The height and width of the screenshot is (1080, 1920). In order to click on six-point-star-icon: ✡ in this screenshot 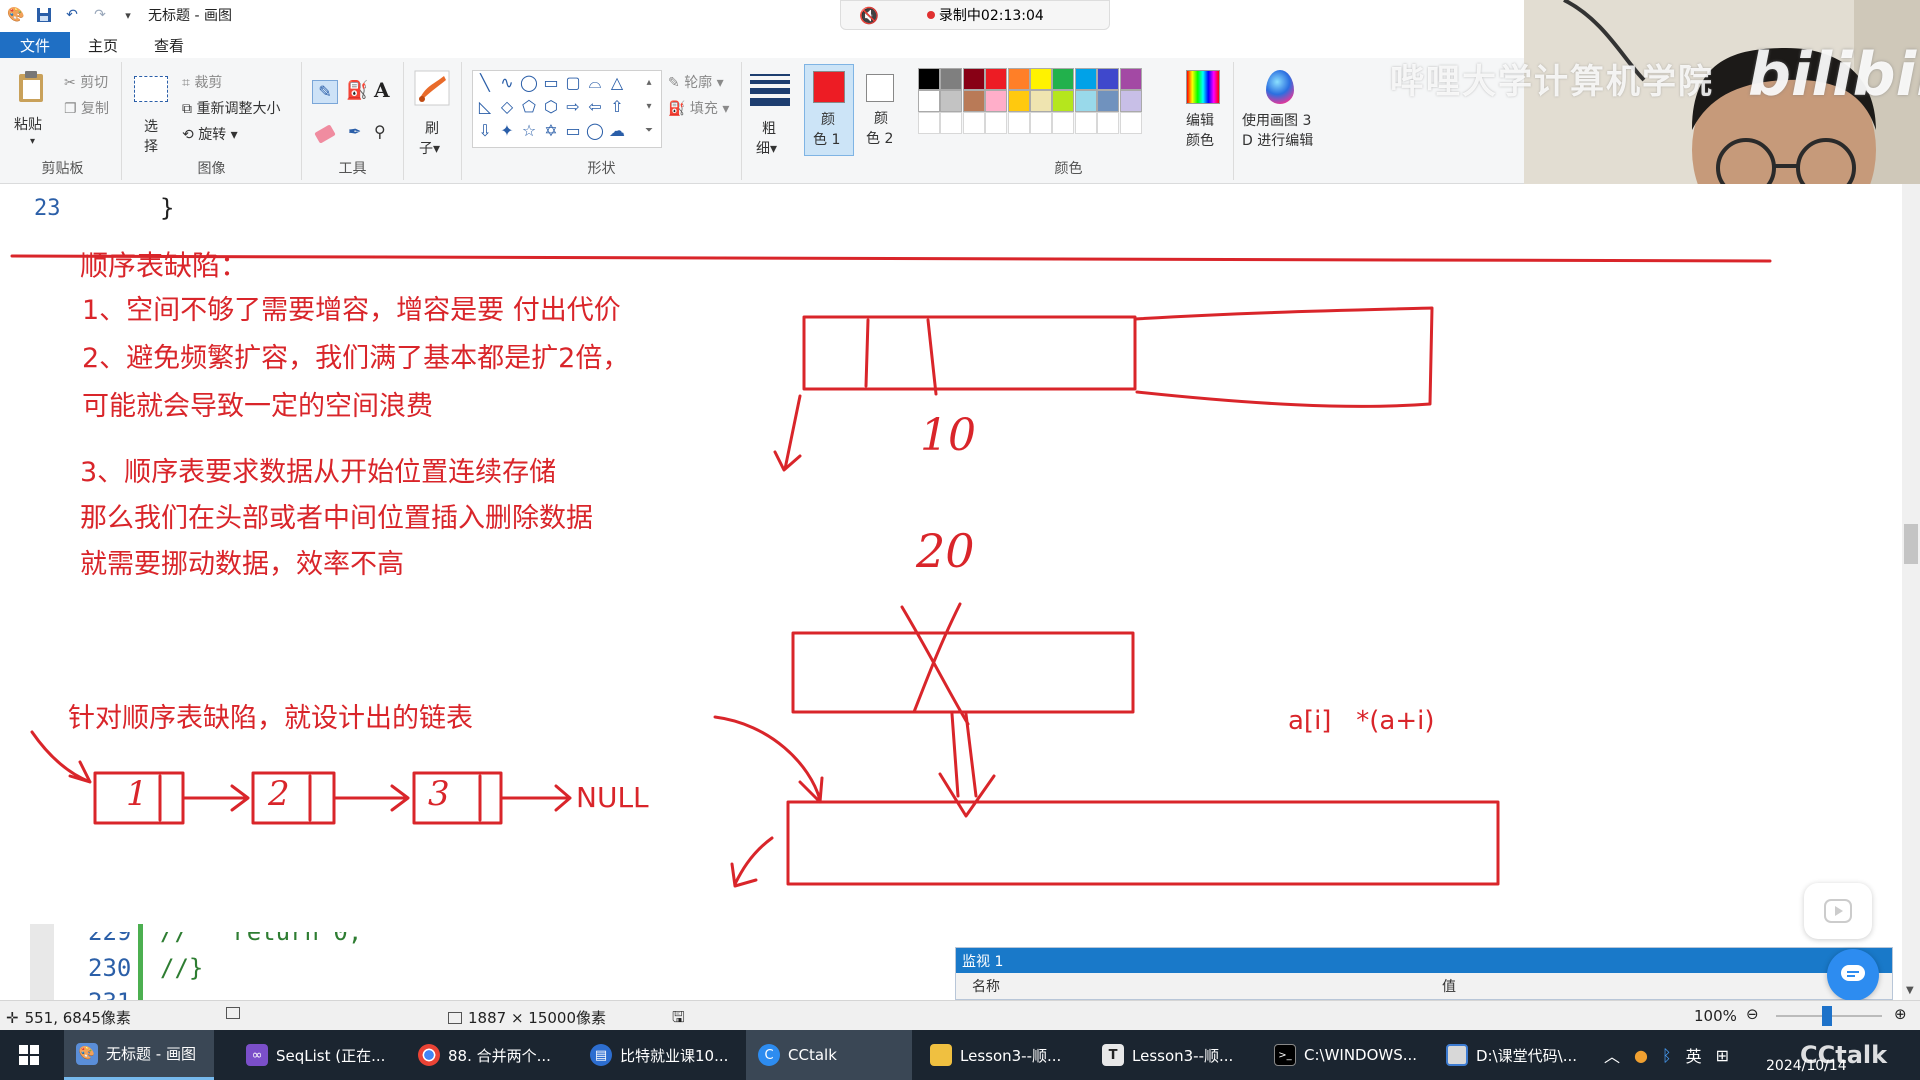, I will do `click(551, 131)`.